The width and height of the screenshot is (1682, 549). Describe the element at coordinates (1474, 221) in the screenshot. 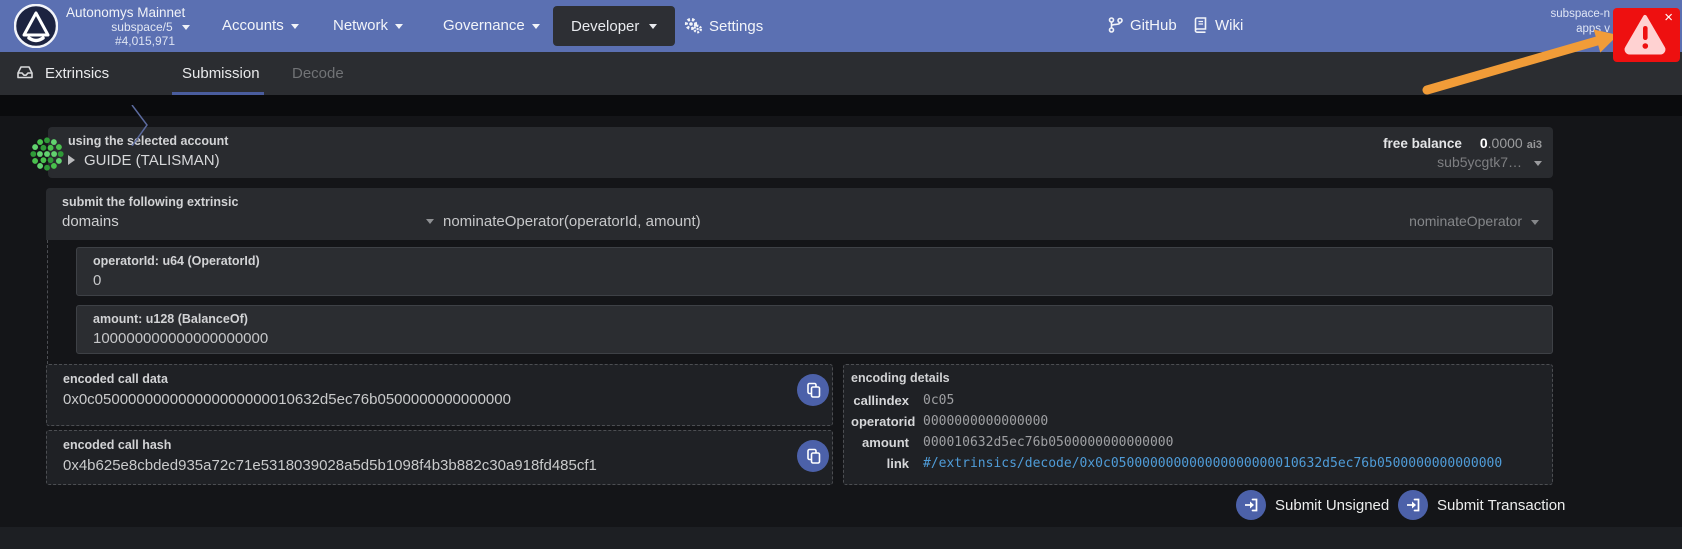

I see `method-select: nominateOperator` at that location.